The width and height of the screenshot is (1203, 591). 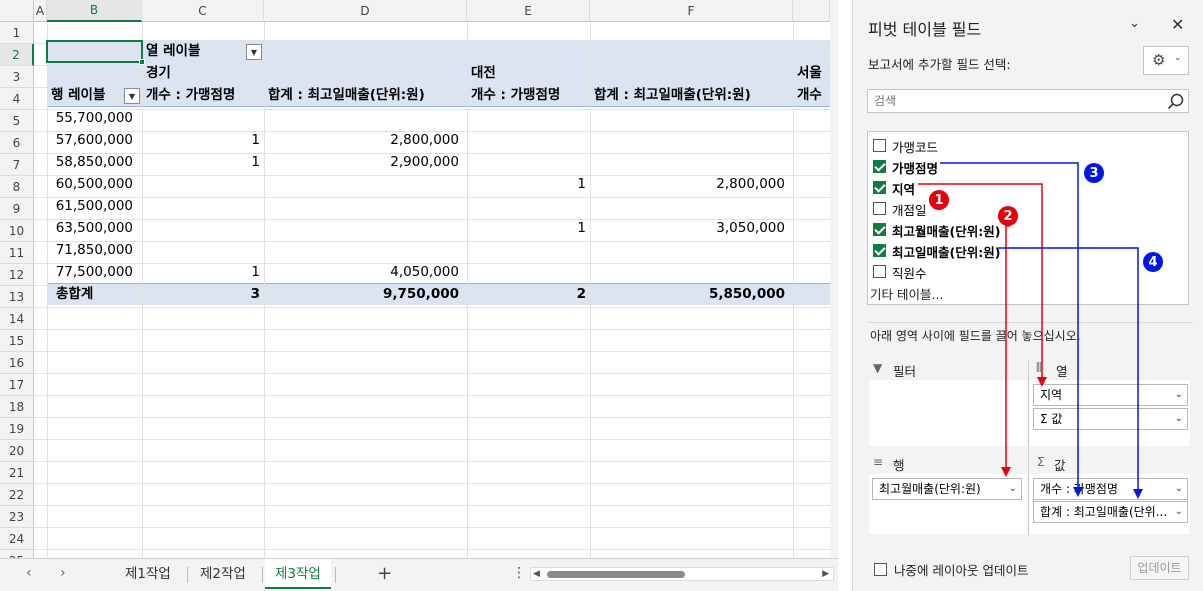 What do you see at coordinates (939, 200) in the screenshot?
I see `badge-1: 1` at bounding box center [939, 200].